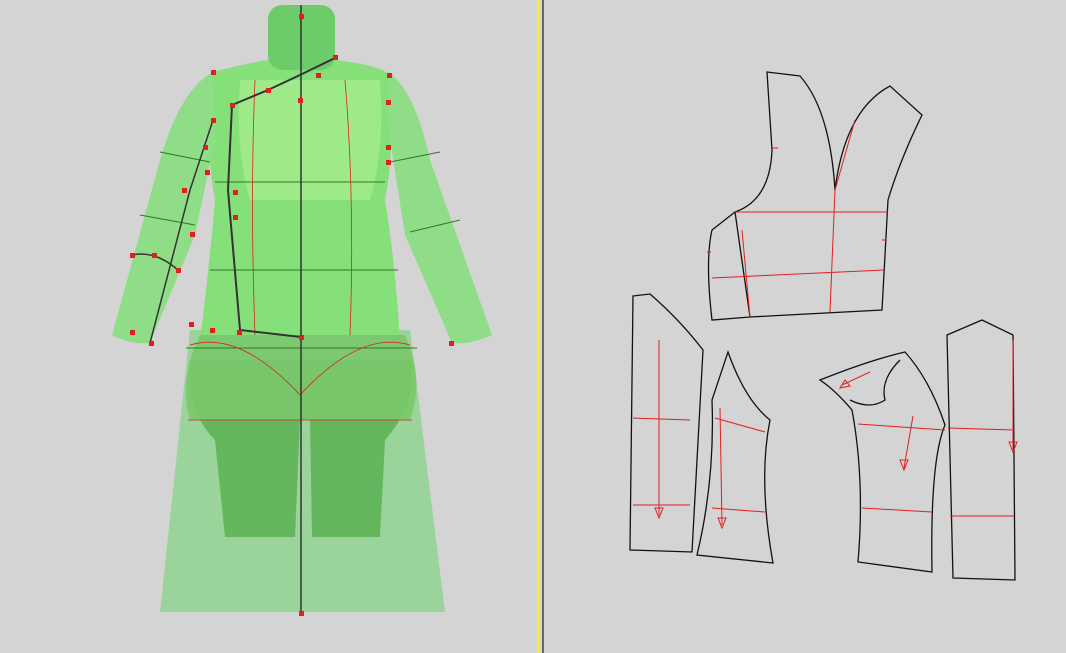 The height and width of the screenshot is (653, 1066). I want to click on left-arm, so click(163, 208).